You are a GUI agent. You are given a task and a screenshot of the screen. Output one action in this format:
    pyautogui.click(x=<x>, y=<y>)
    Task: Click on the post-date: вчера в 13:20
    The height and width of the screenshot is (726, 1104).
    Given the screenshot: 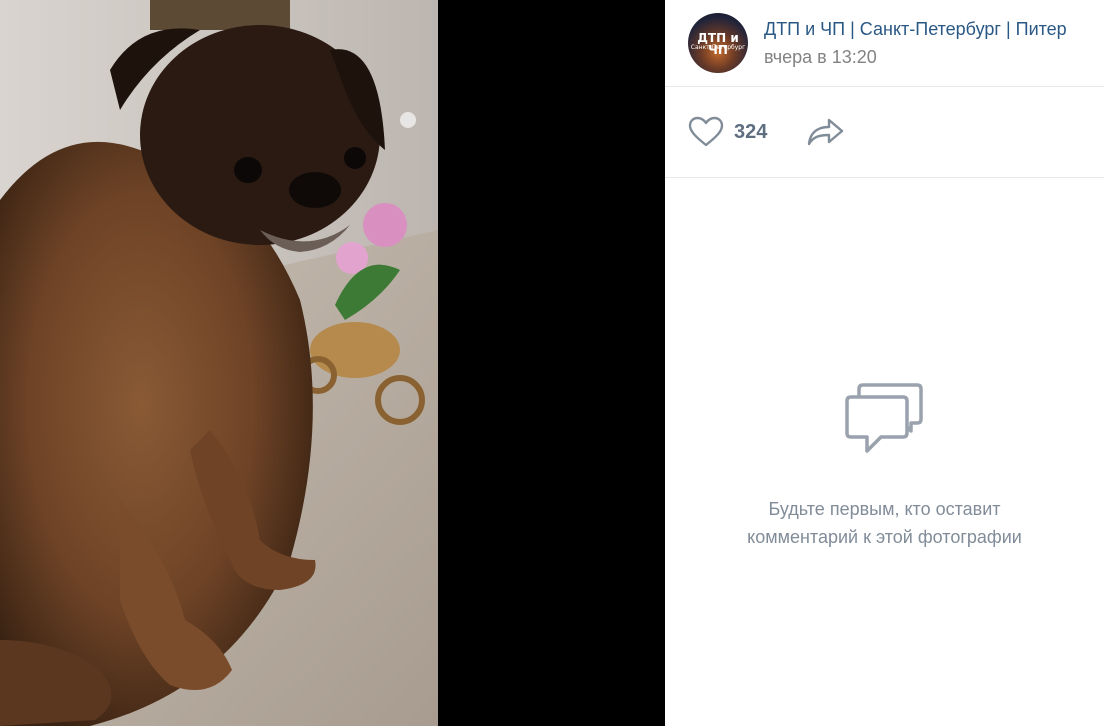 What is the action you would take?
    pyautogui.click(x=934, y=57)
    